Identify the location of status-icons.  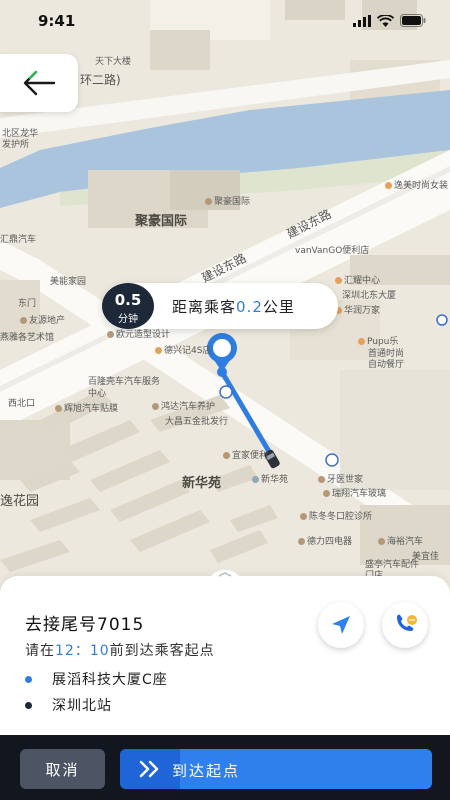
(389, 20).